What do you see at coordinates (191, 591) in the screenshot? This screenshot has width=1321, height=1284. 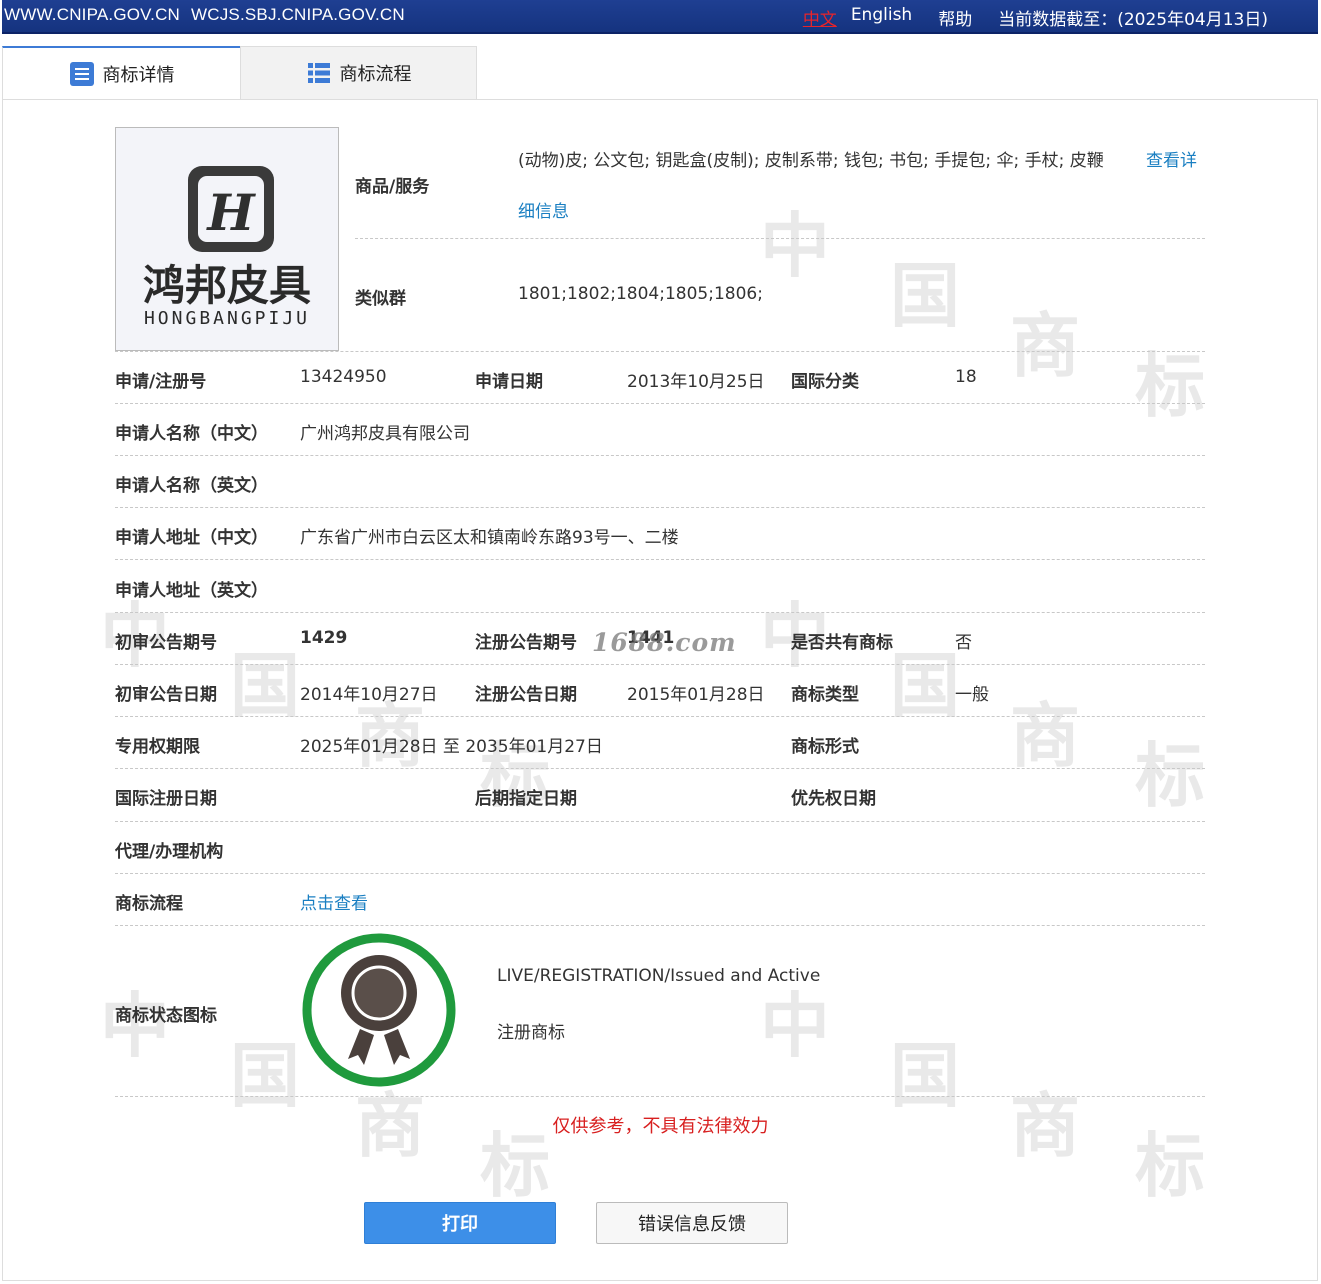 I see `address-en-label: 申请人地址（英文）` at bounding box center [191, 591].